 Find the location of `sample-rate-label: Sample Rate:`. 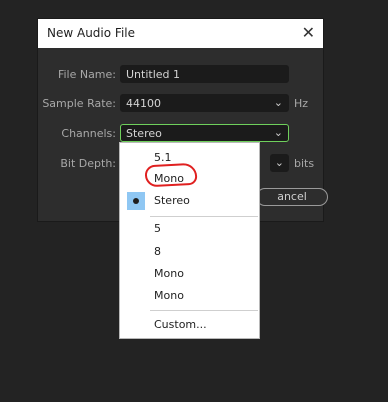

sample-rate-label: Sample Rate: is located at coordinates (79, 103).